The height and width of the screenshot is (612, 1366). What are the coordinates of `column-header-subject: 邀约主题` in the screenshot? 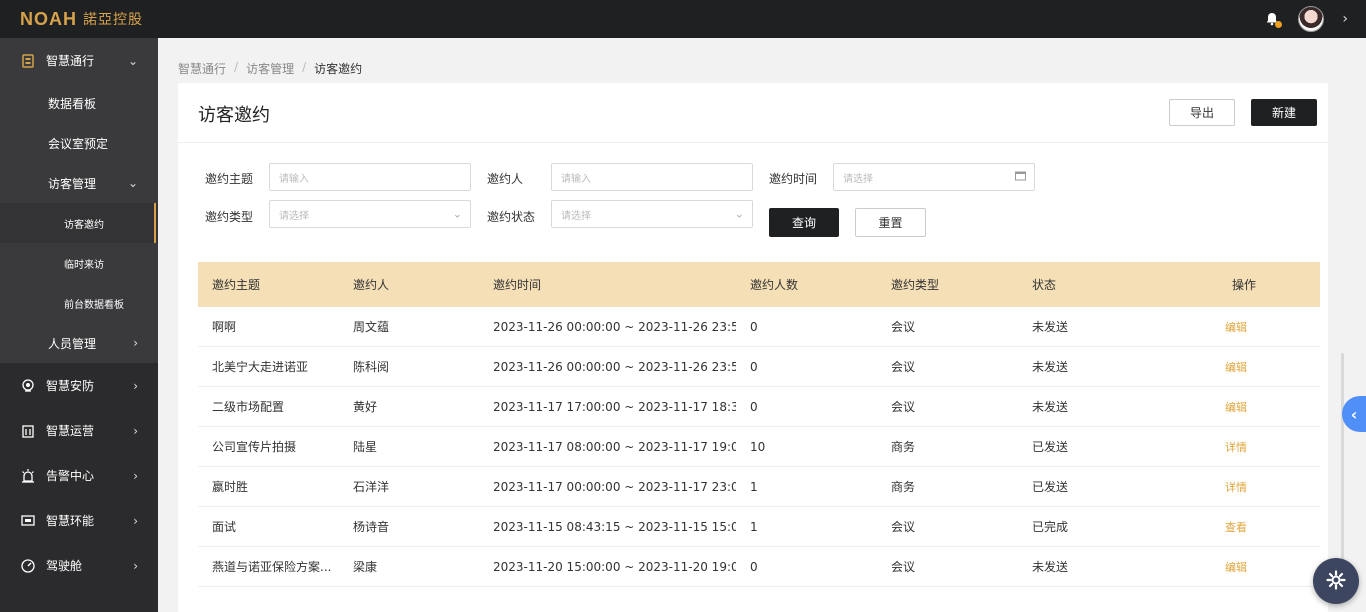 It's located at (236, 285).